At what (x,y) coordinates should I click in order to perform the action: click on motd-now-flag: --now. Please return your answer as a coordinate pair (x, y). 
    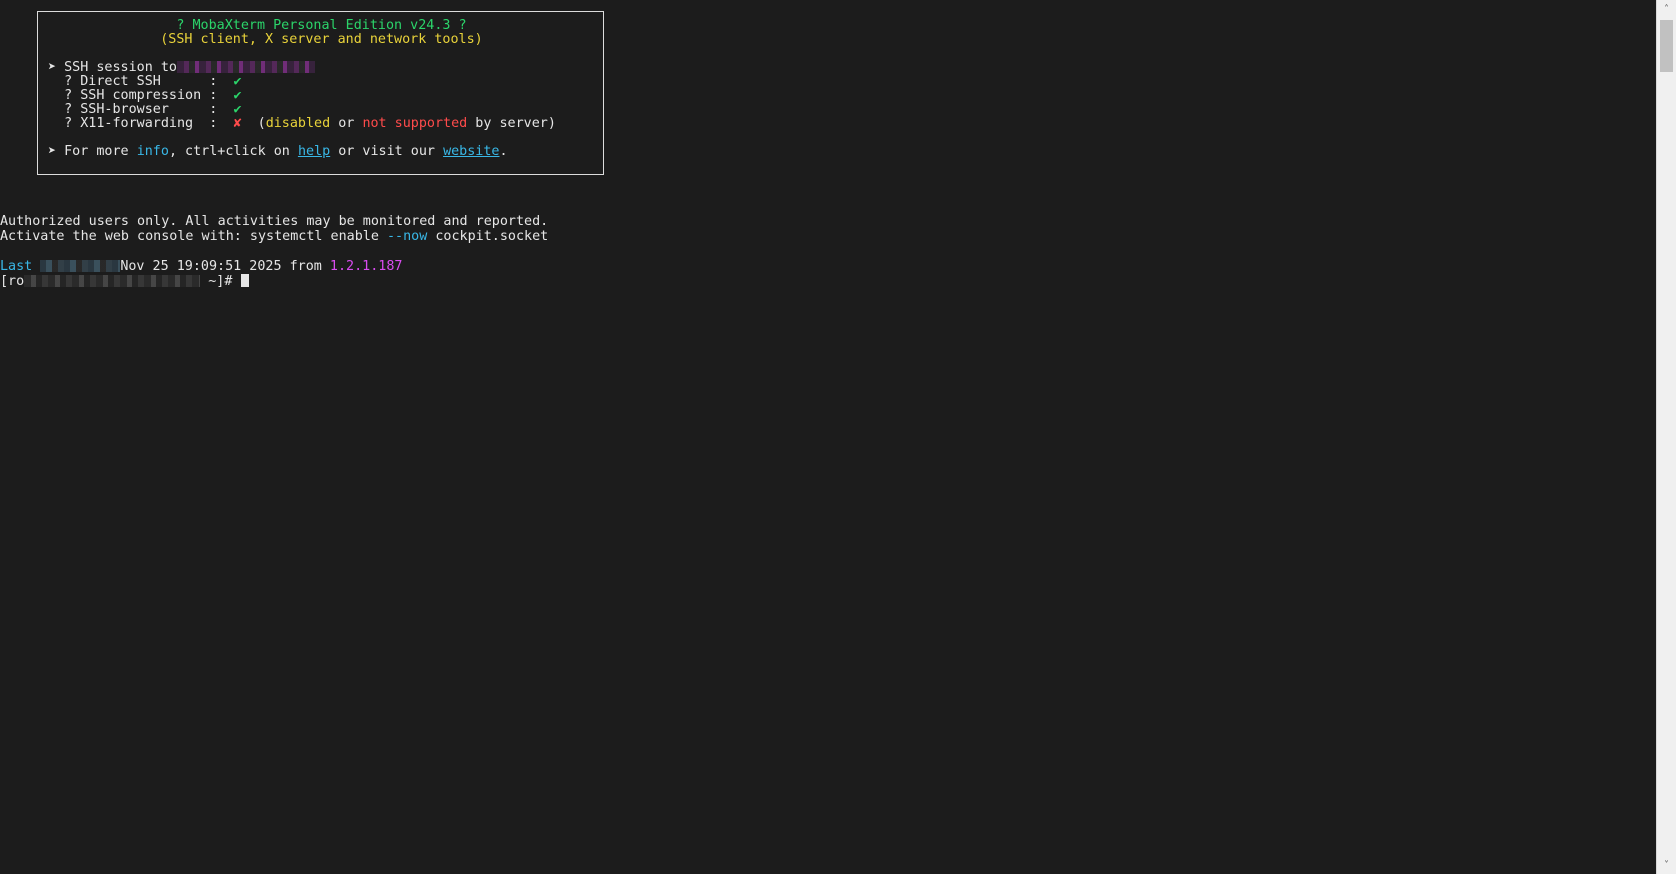
    Looking at the image, I should click on (407, 236).